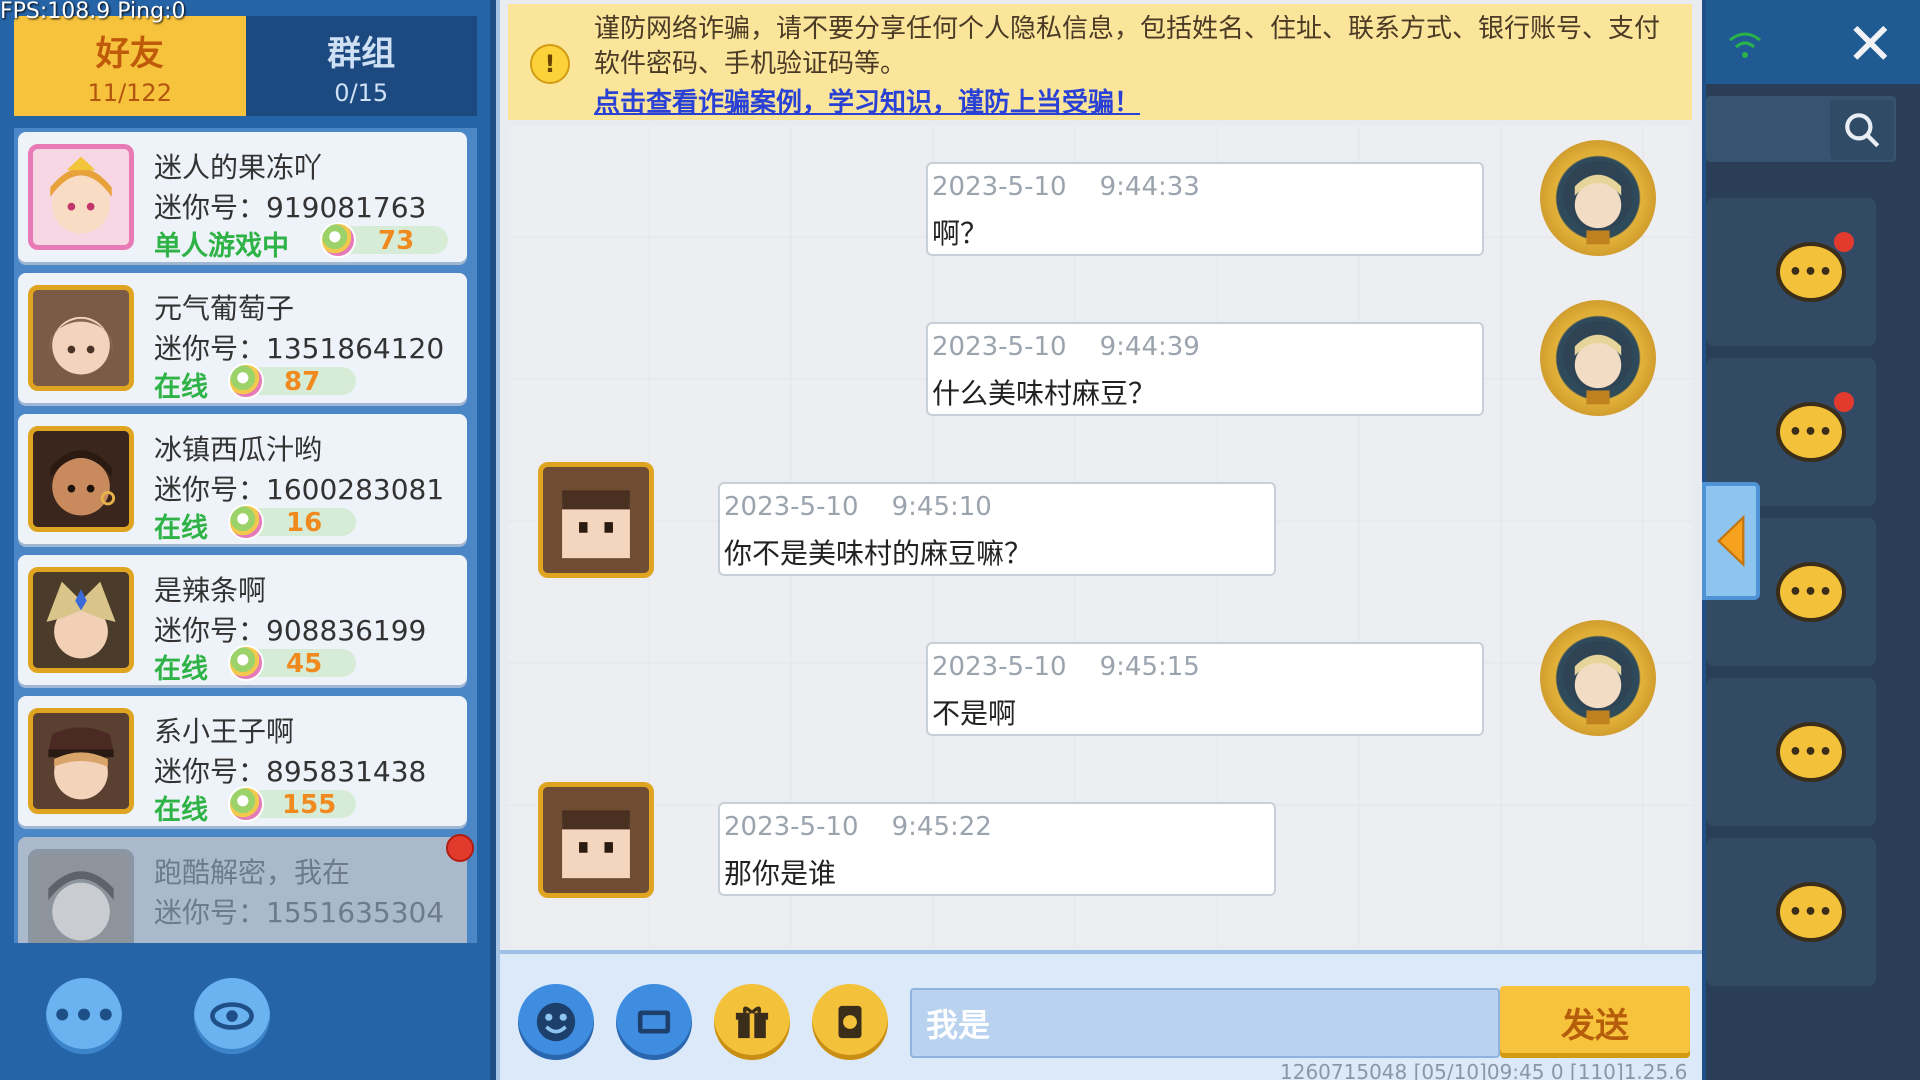 The image size is (1920, 1080). I want to click on message-bubble: 2023-5-10 9:45:15 不是啊, so click(1205, 689).